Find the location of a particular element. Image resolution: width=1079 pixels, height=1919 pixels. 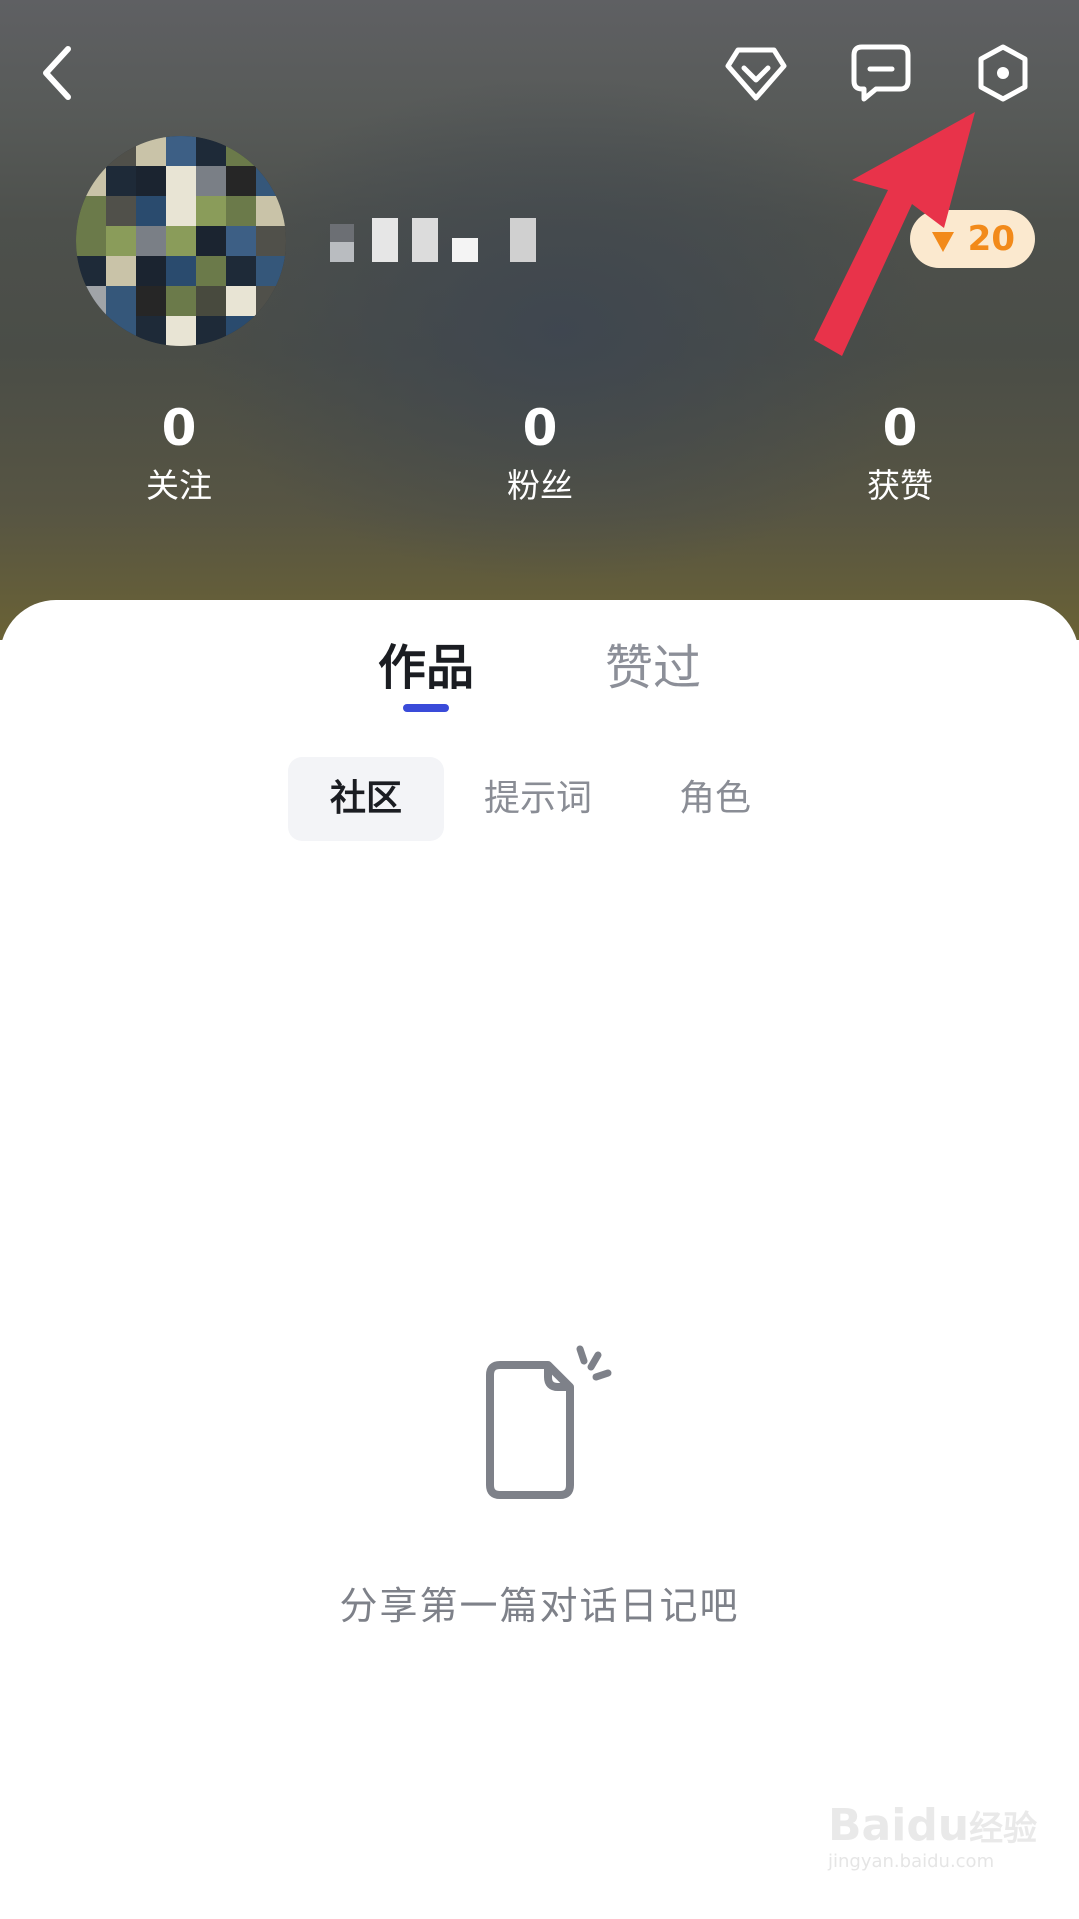

stat-likes: 0 获赞 is located at coordinates (900, 453).